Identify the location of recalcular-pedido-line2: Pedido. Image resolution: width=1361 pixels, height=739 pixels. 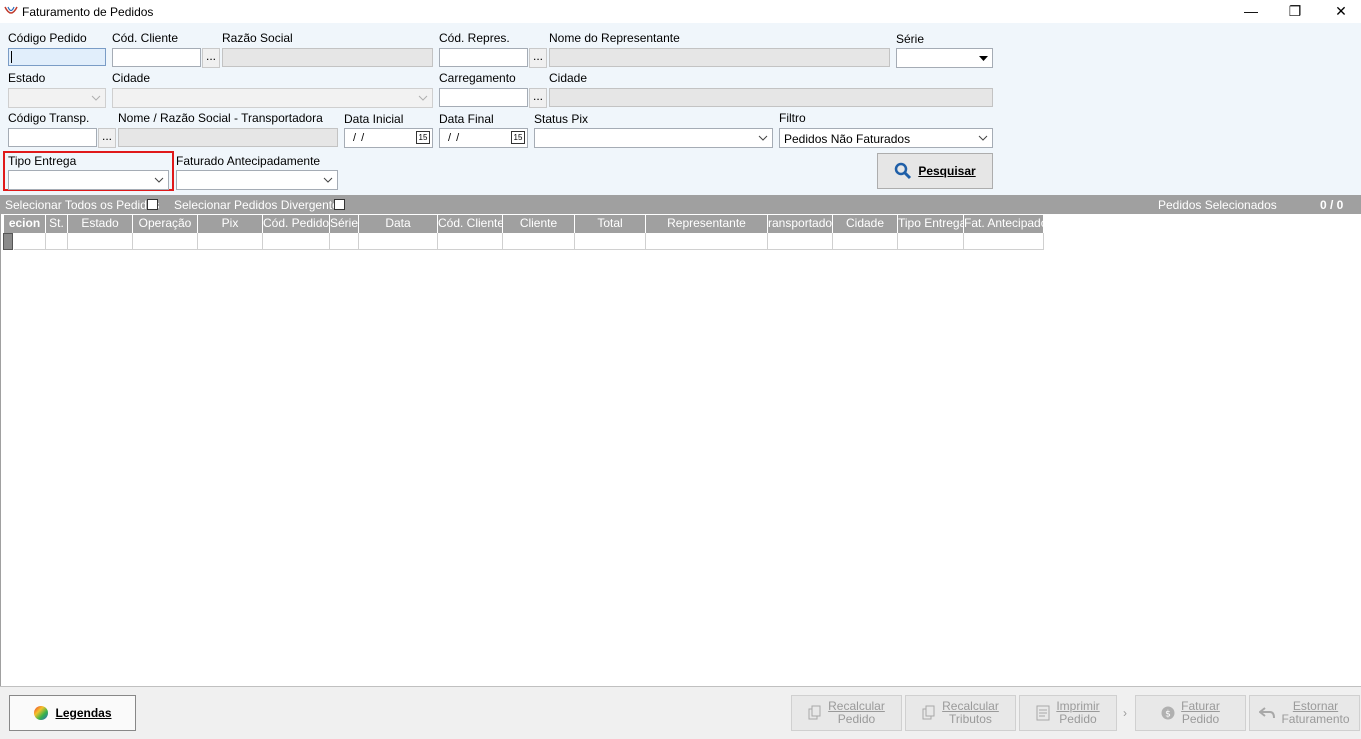
(856, 719).